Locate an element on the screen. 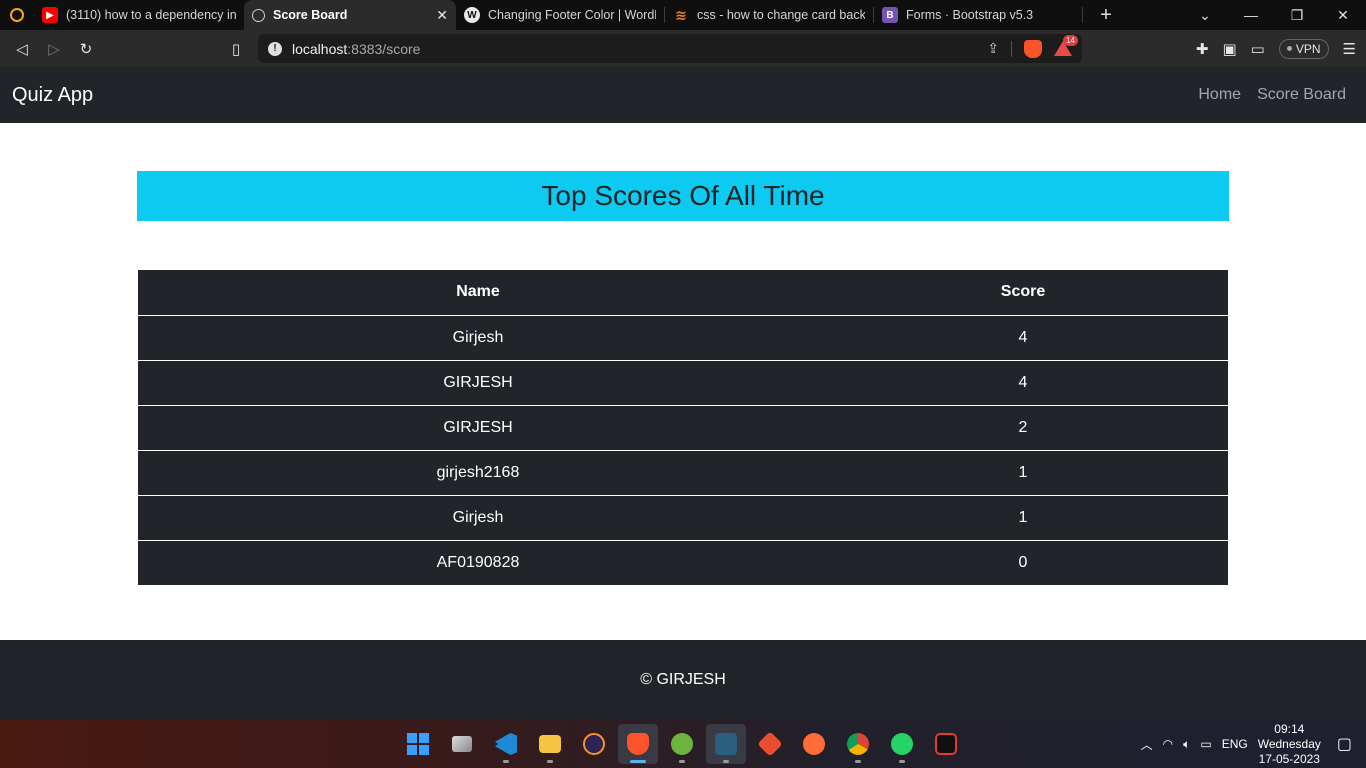 This screenshot has width=1366, height=768. tab-title: Changing Footer Color | WordPre is located at coordinates (572, 15).